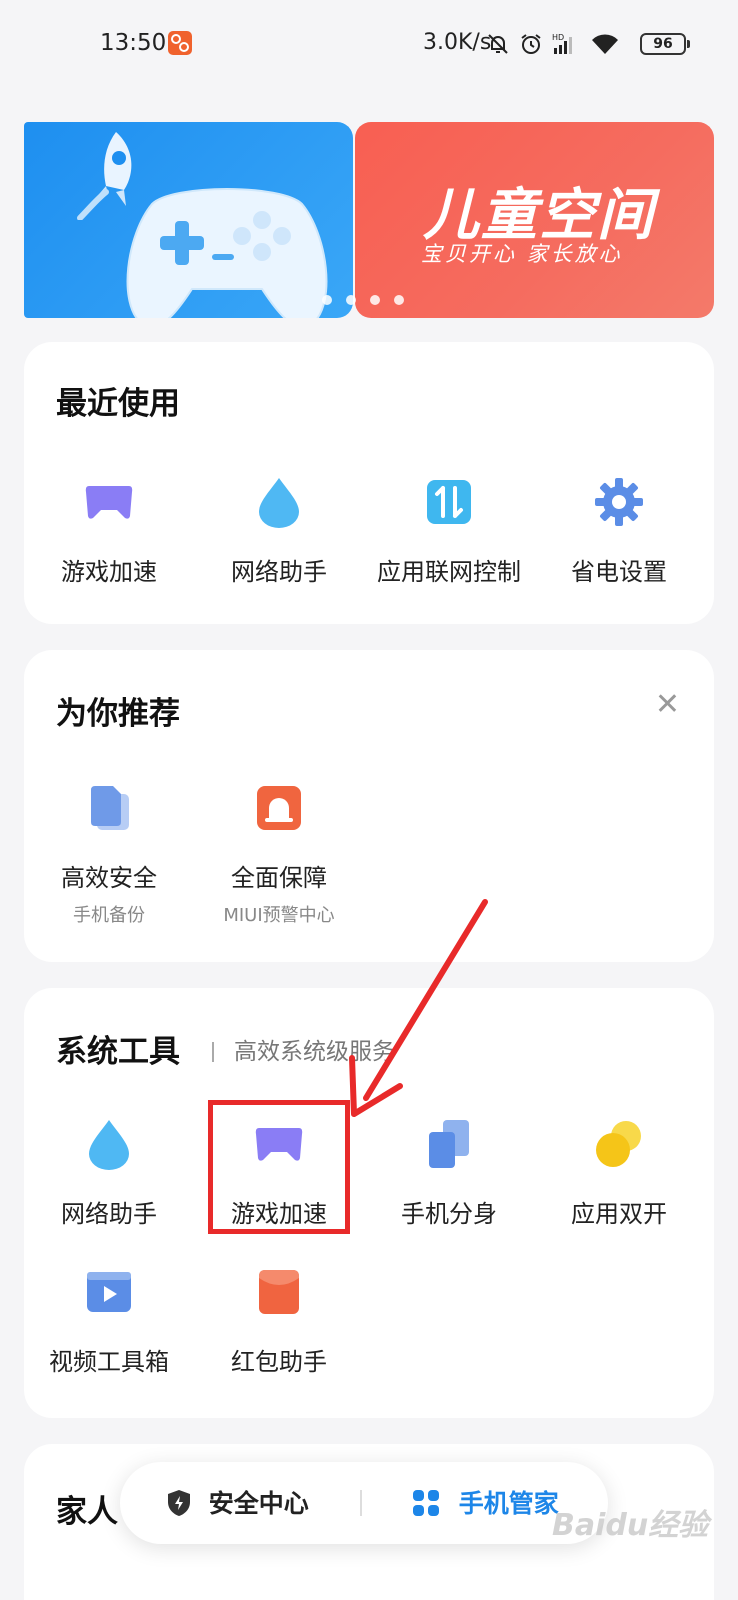  Describe the element at coordinates (109, 1173) in the screenshot. I see `tool-network-assistant: 网络助手` at that location.